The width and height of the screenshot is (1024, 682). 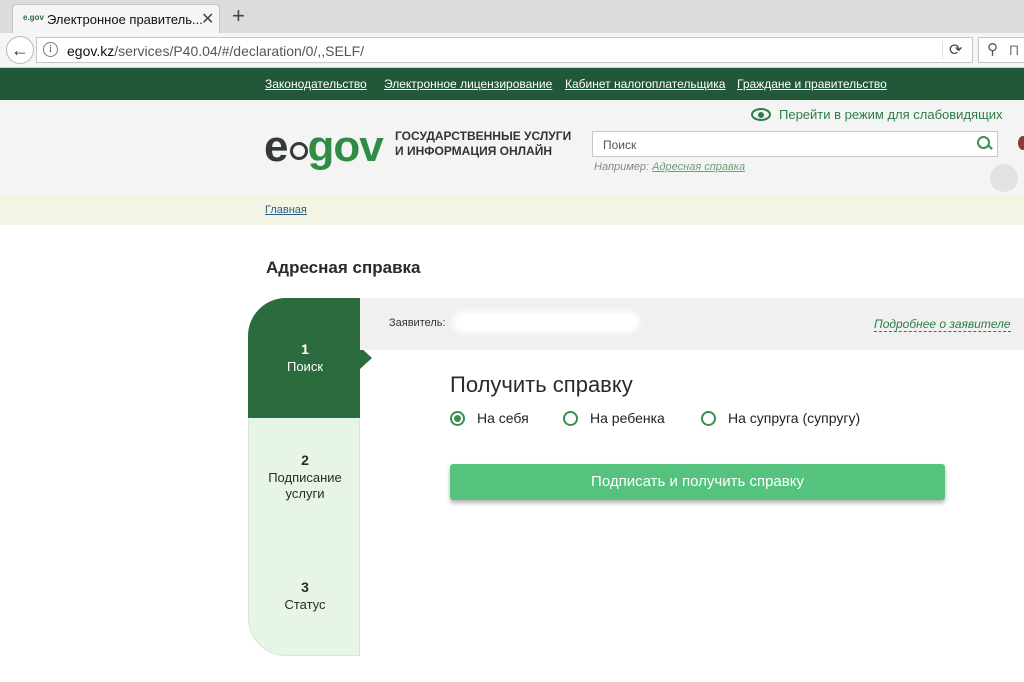 I want to click on example-prefix: Например:, so click(x=622, y=167).